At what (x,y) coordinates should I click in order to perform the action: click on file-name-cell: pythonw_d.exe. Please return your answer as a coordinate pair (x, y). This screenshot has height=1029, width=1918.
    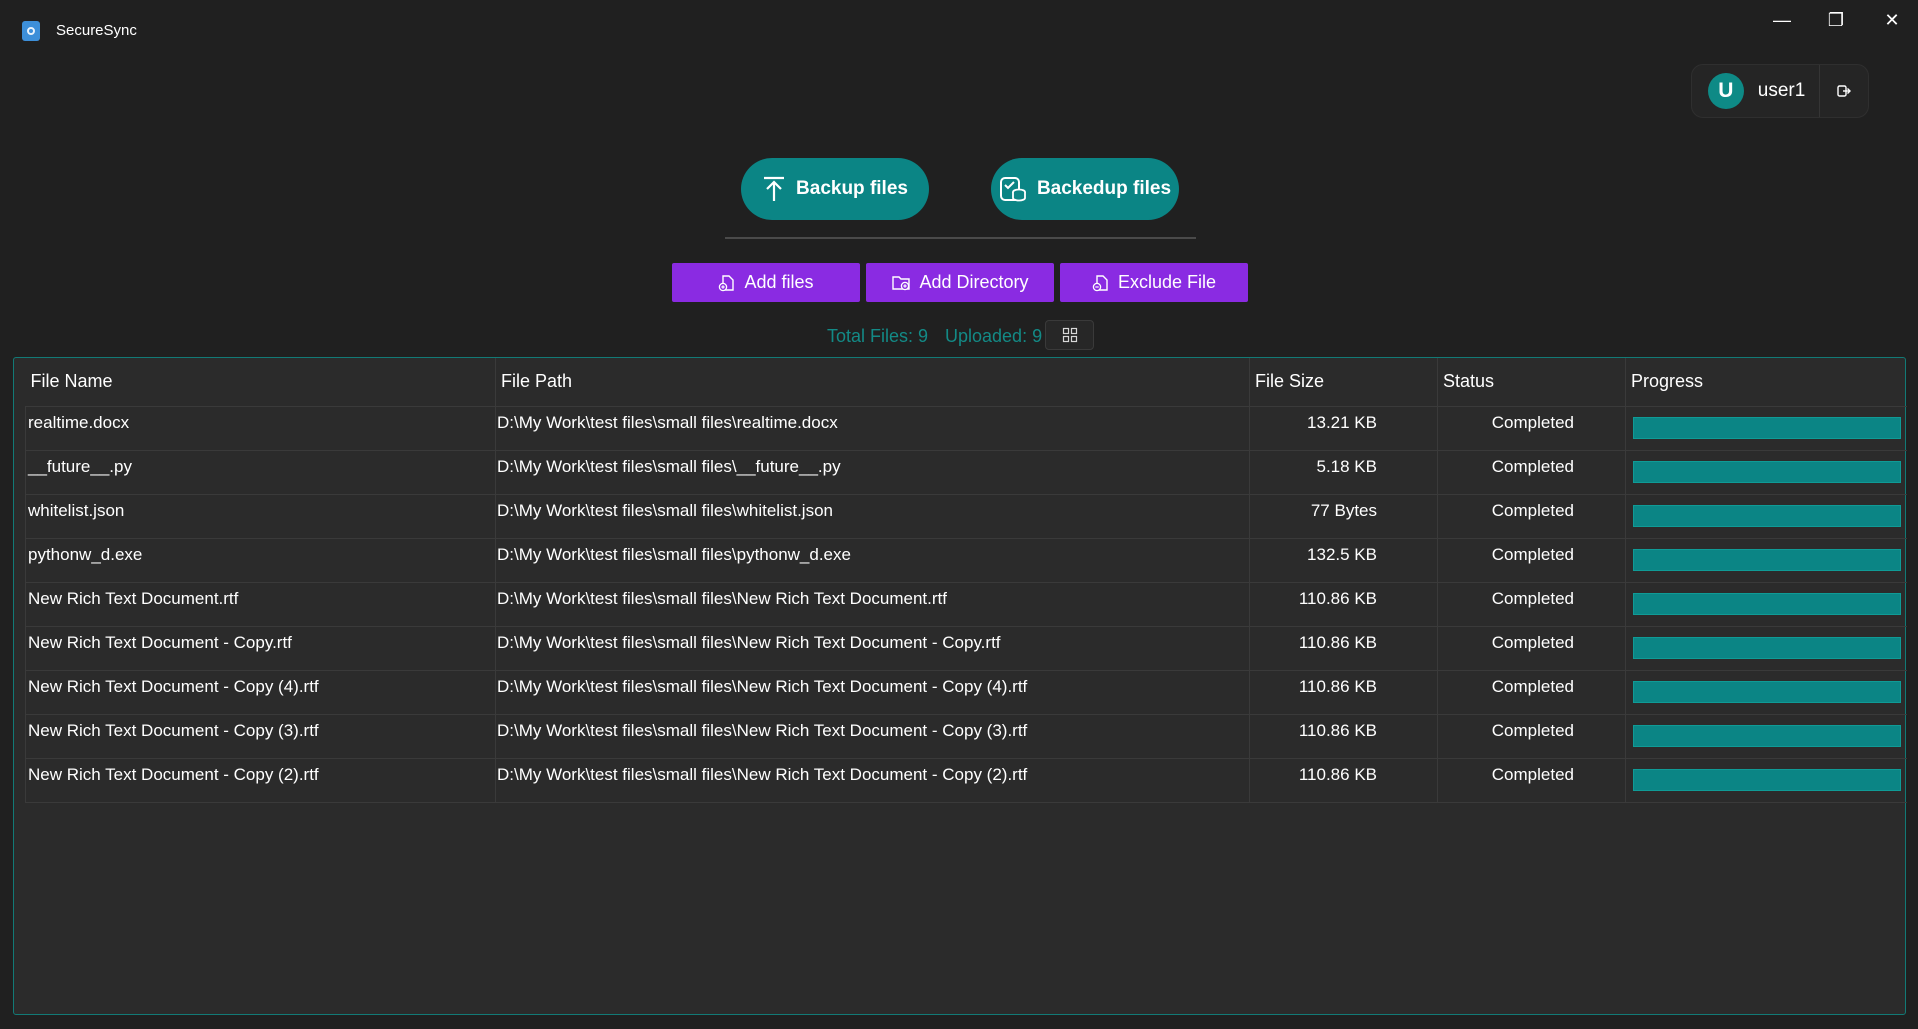
    Looking at the image, I should click on (260, 560).